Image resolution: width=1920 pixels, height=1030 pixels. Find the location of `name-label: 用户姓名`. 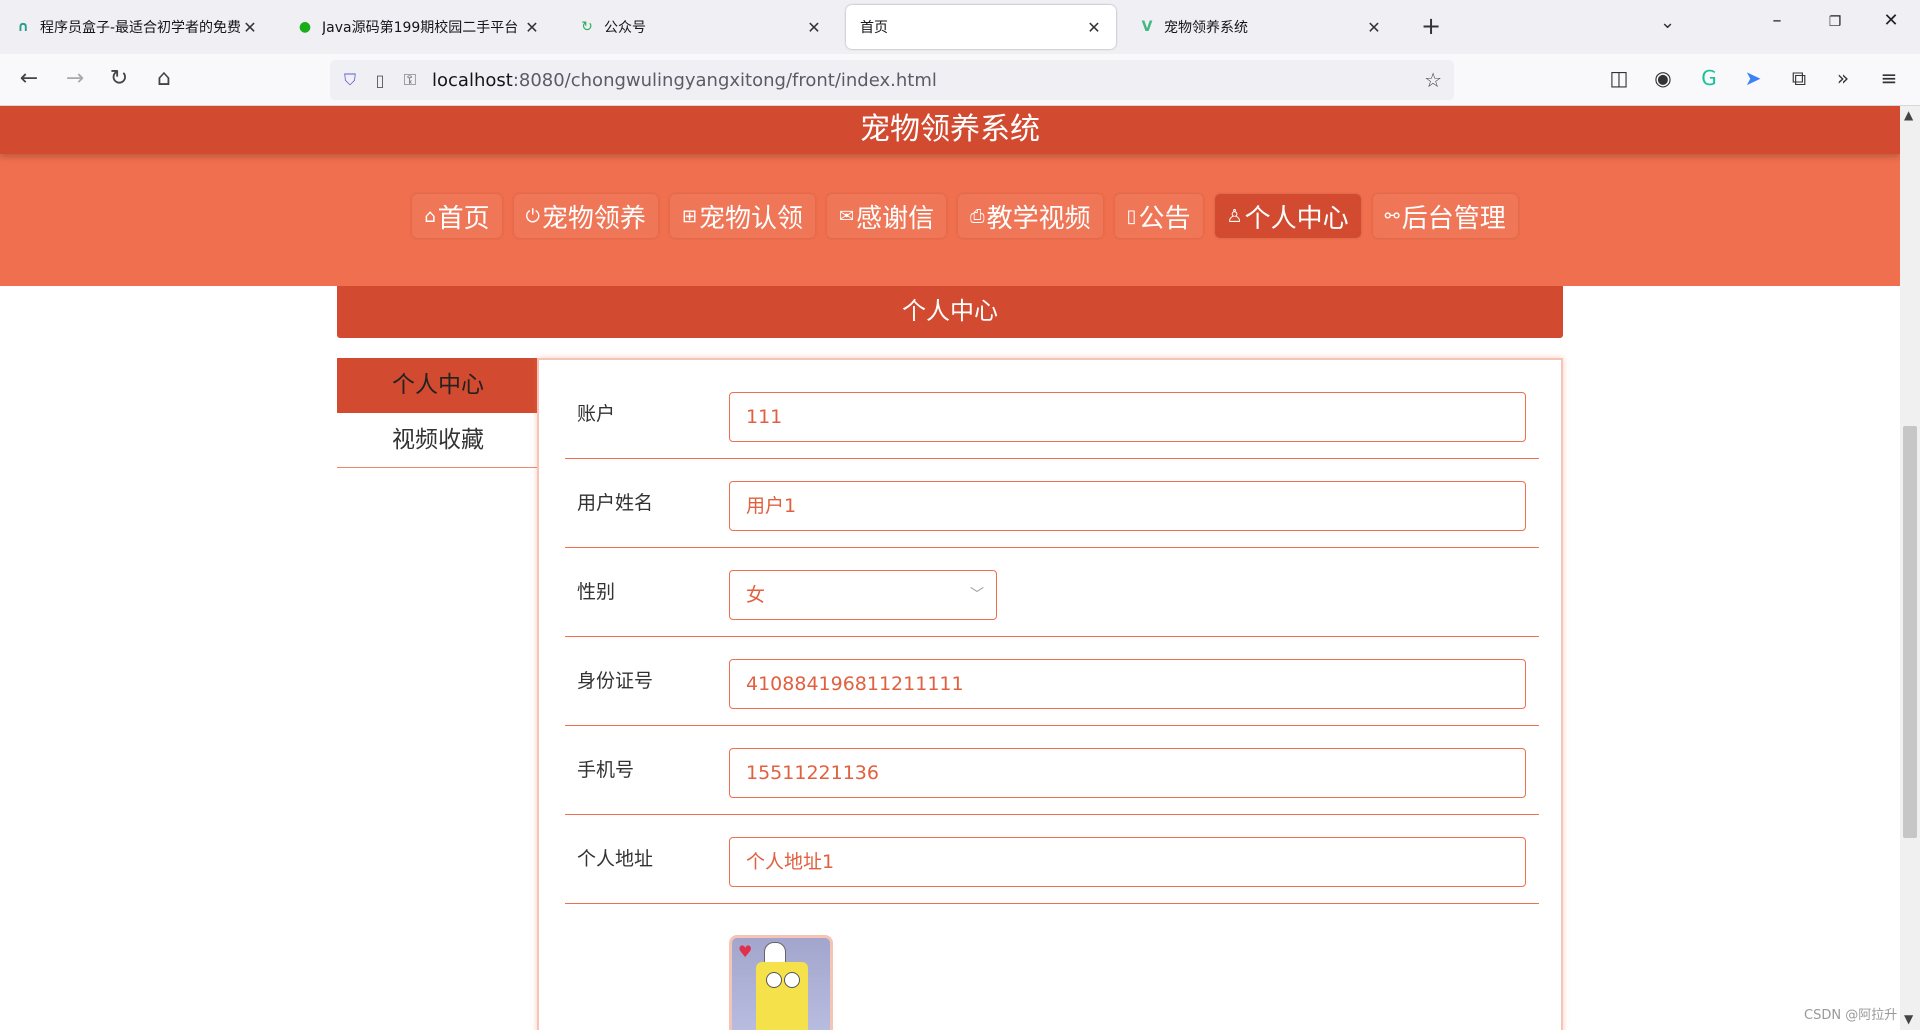

name-label: 用户姓名 is located at coordinates (615, 503).